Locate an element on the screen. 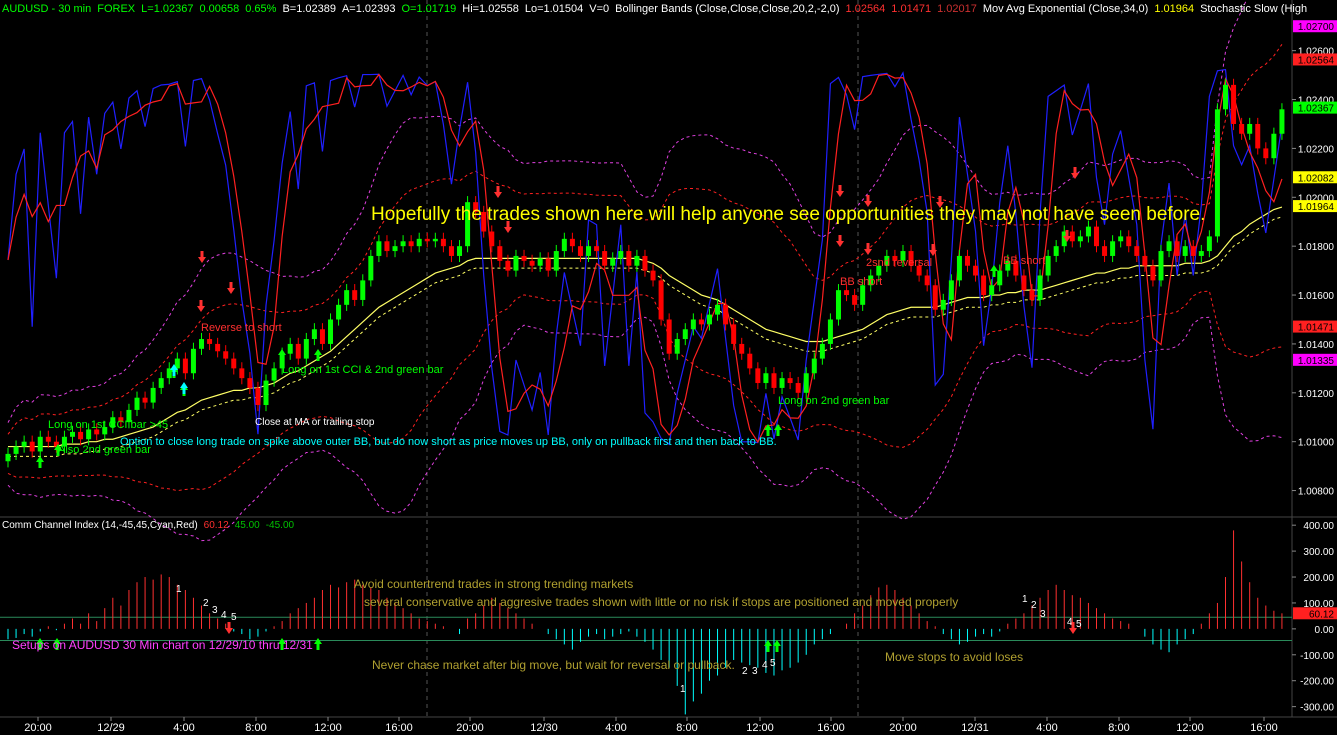 The width and height of the screenshot is (1337, 735). price-tick-label: 1.00800 is located at coordinates (1316, 492).